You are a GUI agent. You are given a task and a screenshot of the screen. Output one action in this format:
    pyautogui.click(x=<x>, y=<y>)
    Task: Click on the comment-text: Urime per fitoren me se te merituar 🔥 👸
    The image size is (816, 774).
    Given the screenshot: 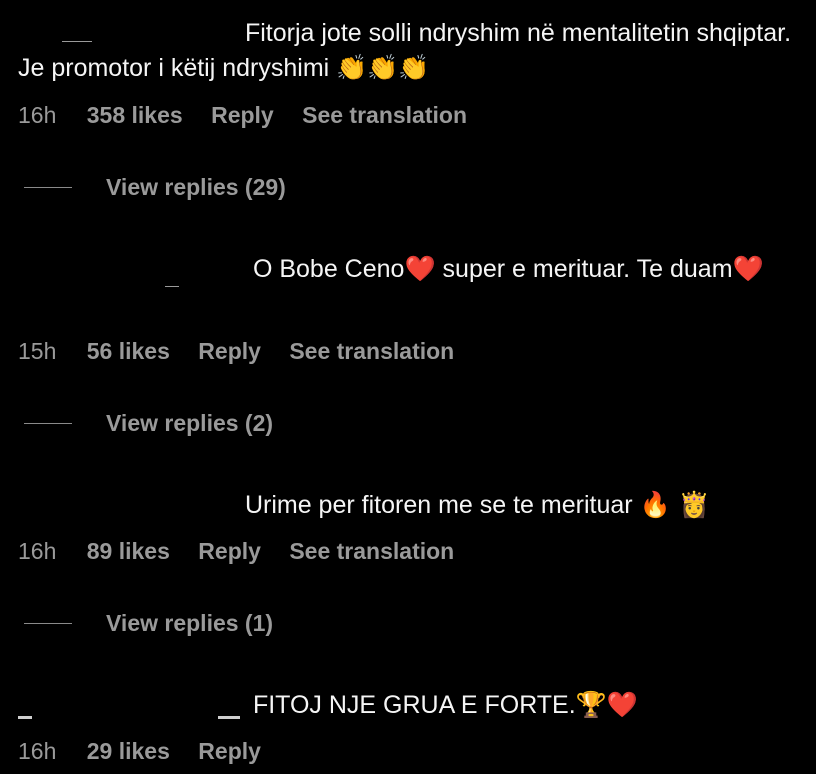 What is the action you would take?
    pyautogui.click(x=408, y=505)
    